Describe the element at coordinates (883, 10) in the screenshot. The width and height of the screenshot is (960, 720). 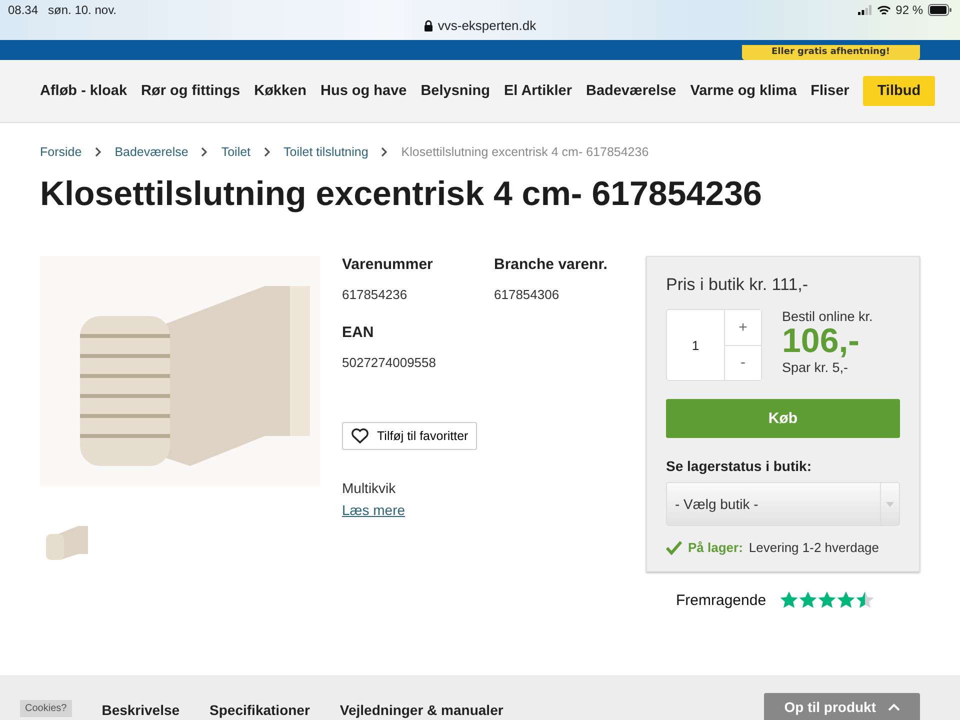
I see `wifi-icon` at that location.